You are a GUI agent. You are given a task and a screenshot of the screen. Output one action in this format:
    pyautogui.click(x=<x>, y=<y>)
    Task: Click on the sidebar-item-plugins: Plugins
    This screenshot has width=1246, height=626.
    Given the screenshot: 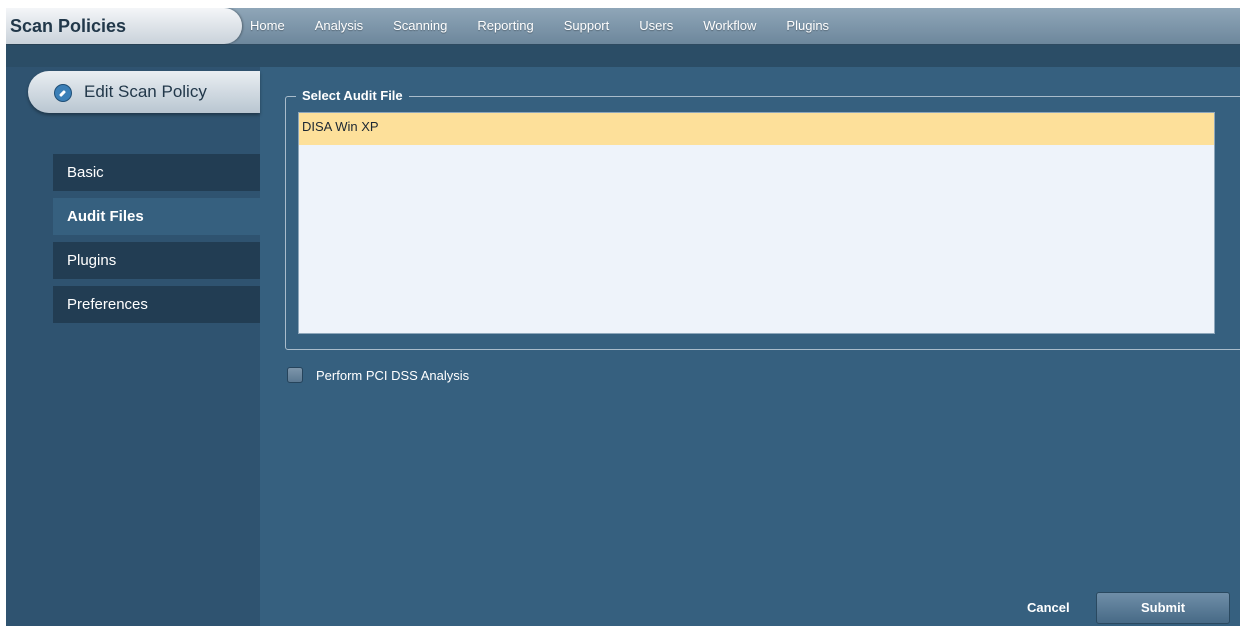 What is the action you would take?
    pyautogui.click(x=156, y=260)
    